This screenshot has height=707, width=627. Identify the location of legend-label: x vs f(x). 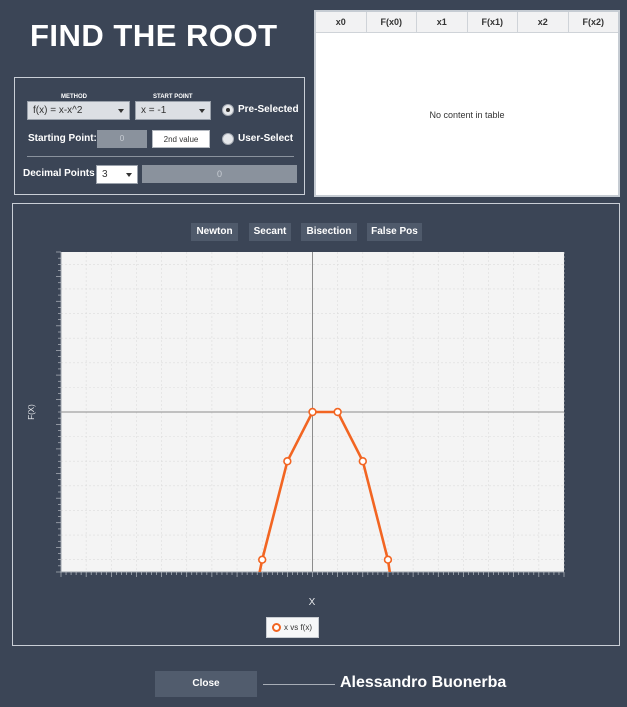
(298, 627).